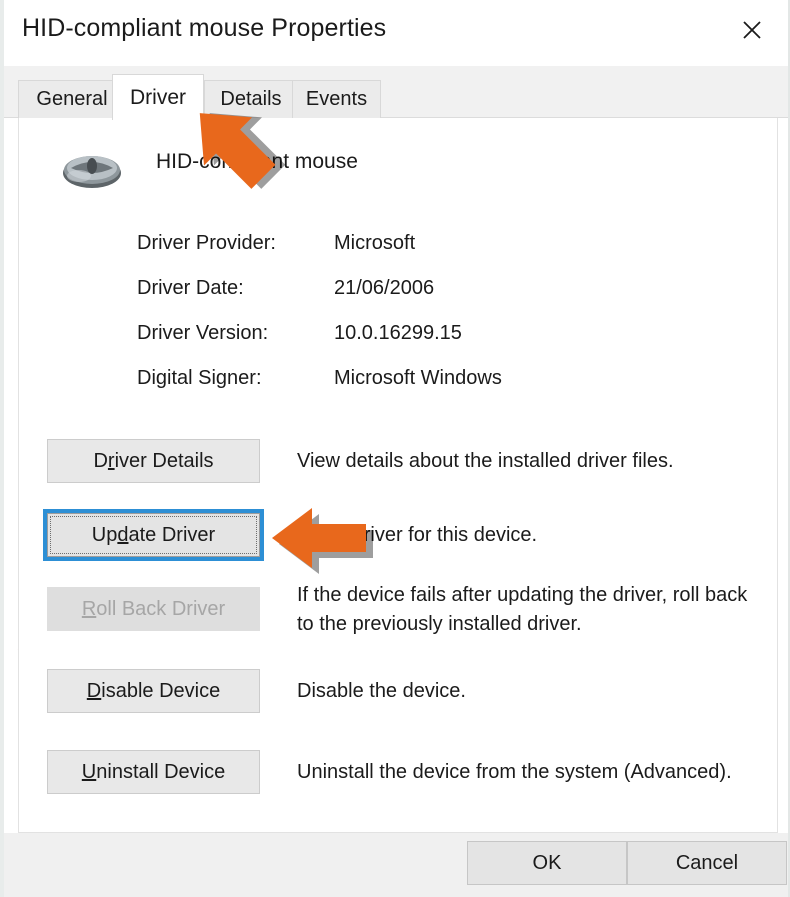  Describe the element at coordinates (203, 333) in the screenshot. I see `info-label: Driver Version:` at that location.